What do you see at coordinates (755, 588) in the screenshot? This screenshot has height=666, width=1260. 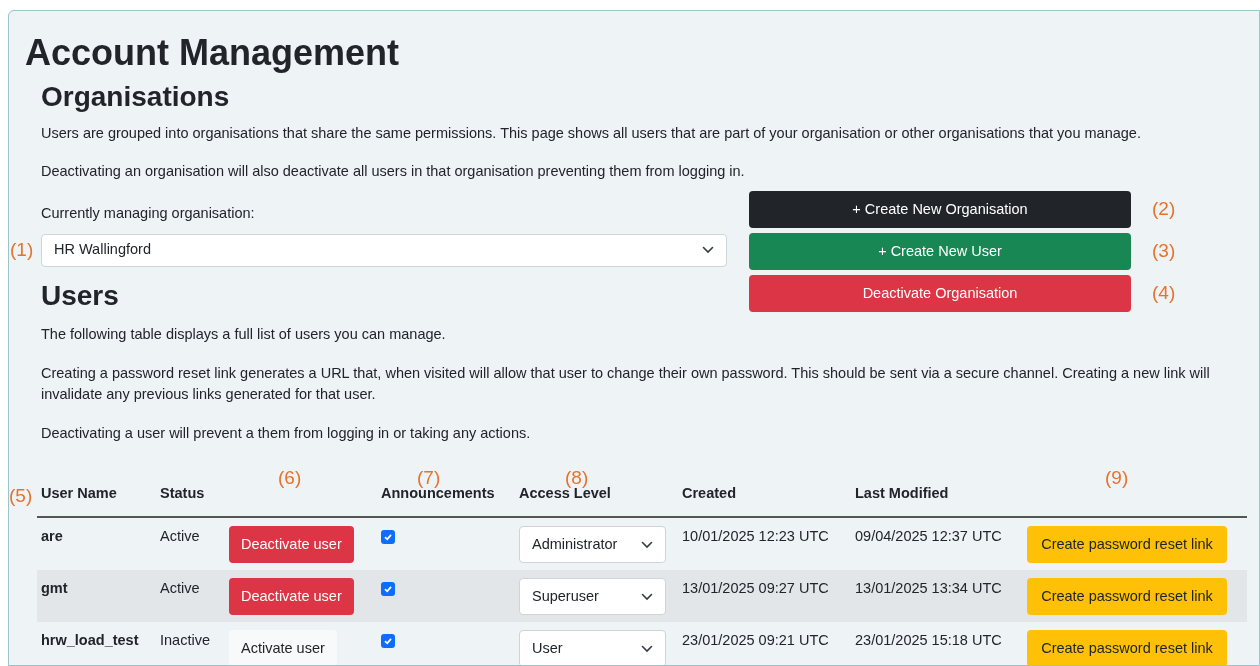 I see `table-cell: 13/01/2025 09:27 UTC` at bounding box center [755, 588].